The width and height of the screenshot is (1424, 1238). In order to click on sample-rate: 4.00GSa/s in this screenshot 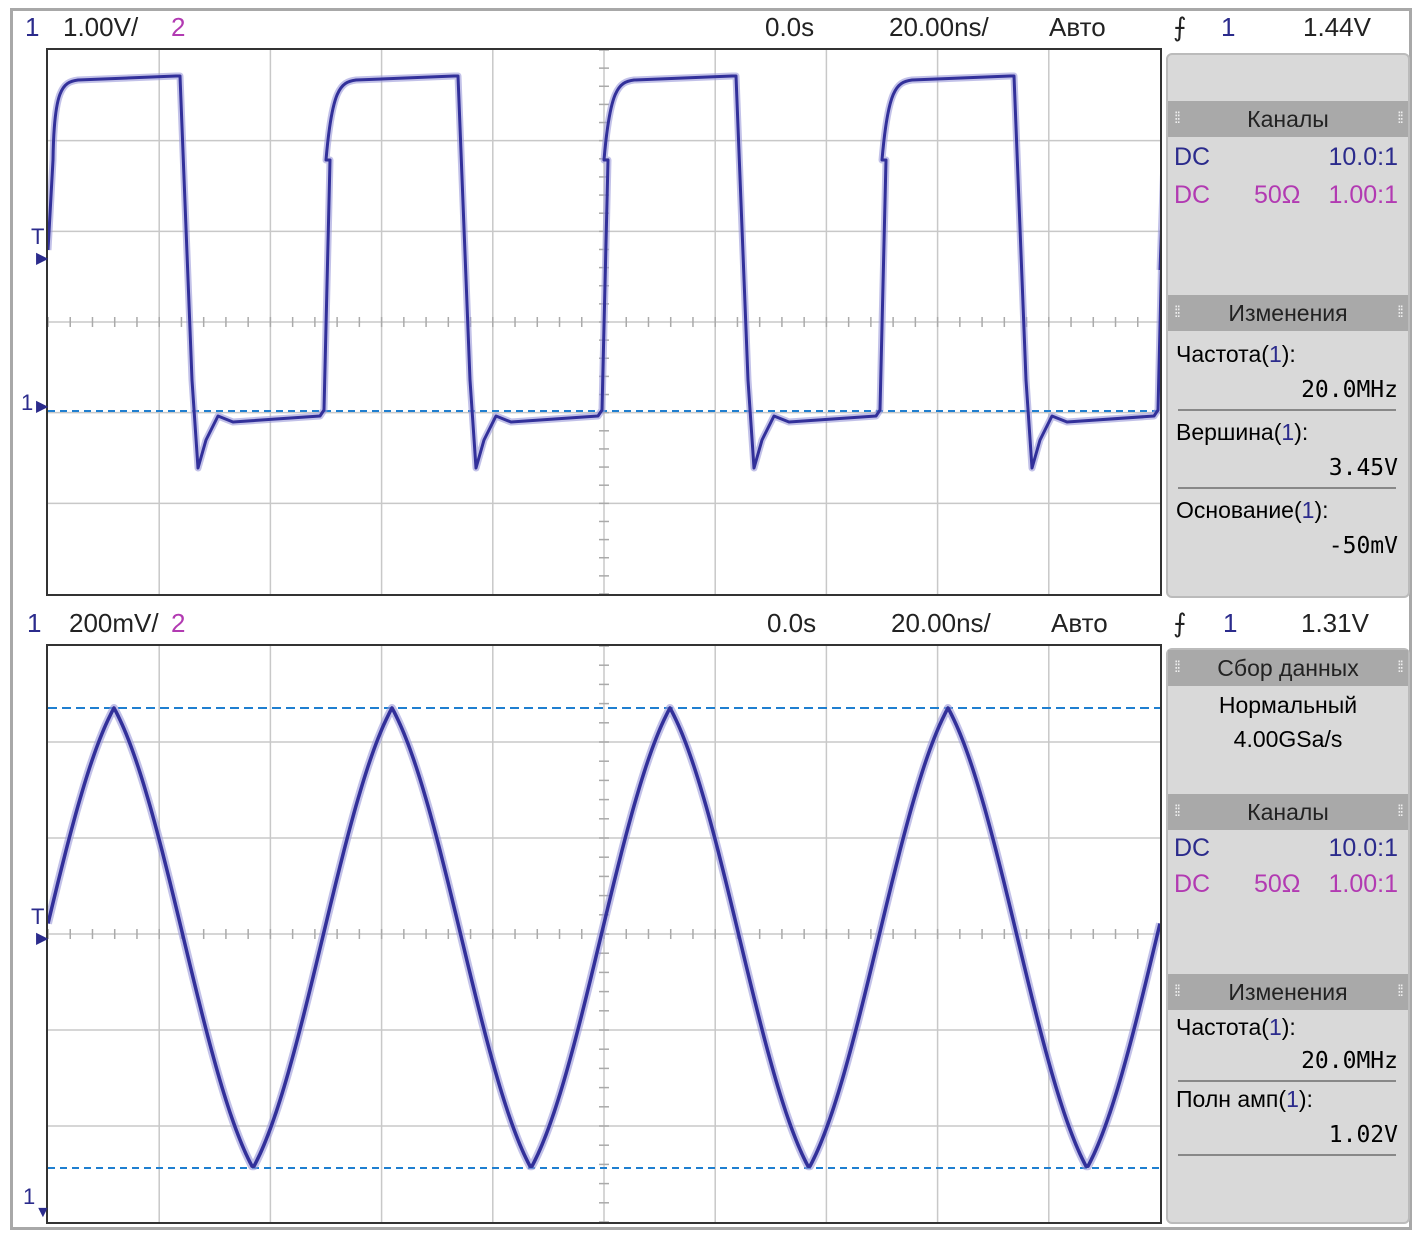, I will do `click(1288, 739)`.